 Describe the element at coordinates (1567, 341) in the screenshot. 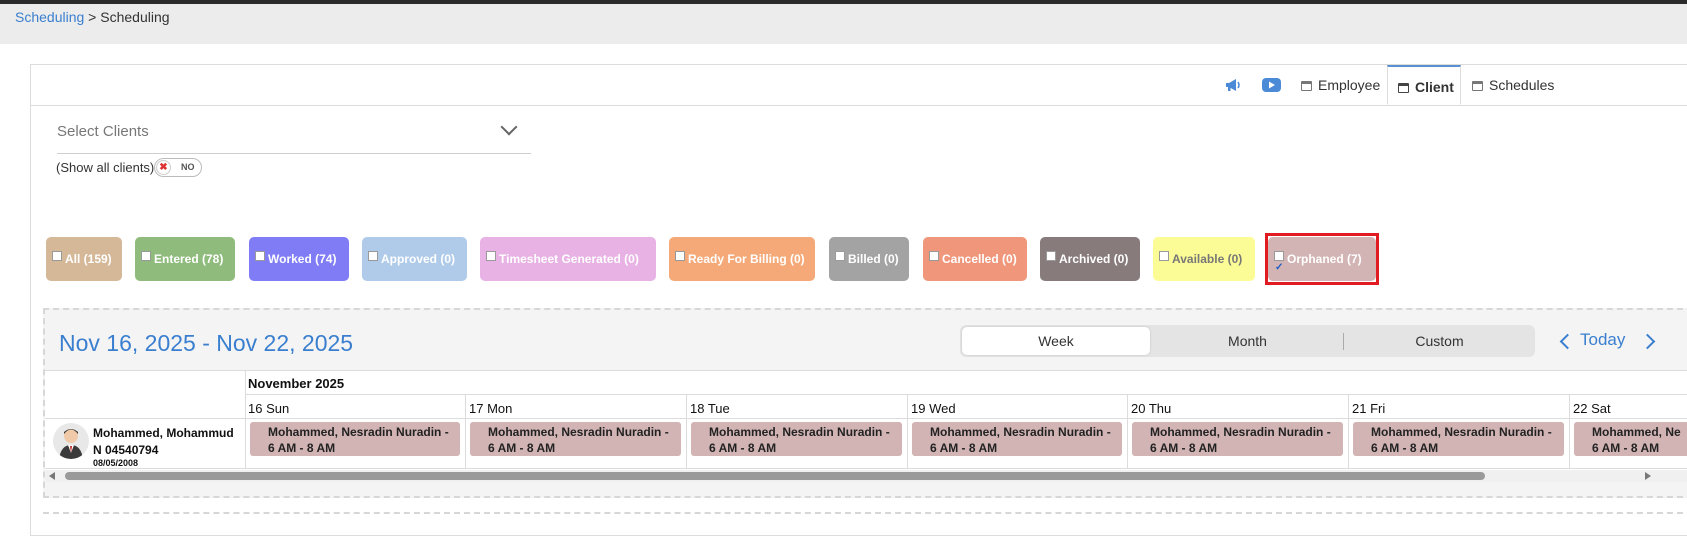

I see `chevron-left-icon` at that location.